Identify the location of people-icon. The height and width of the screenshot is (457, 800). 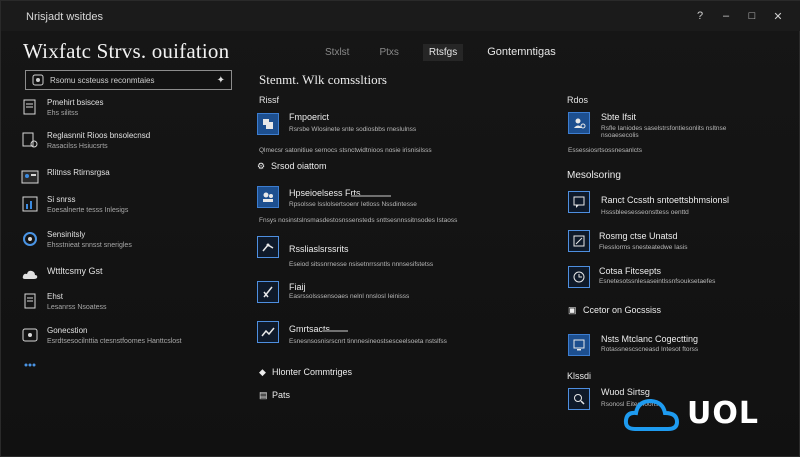
(268, 197).